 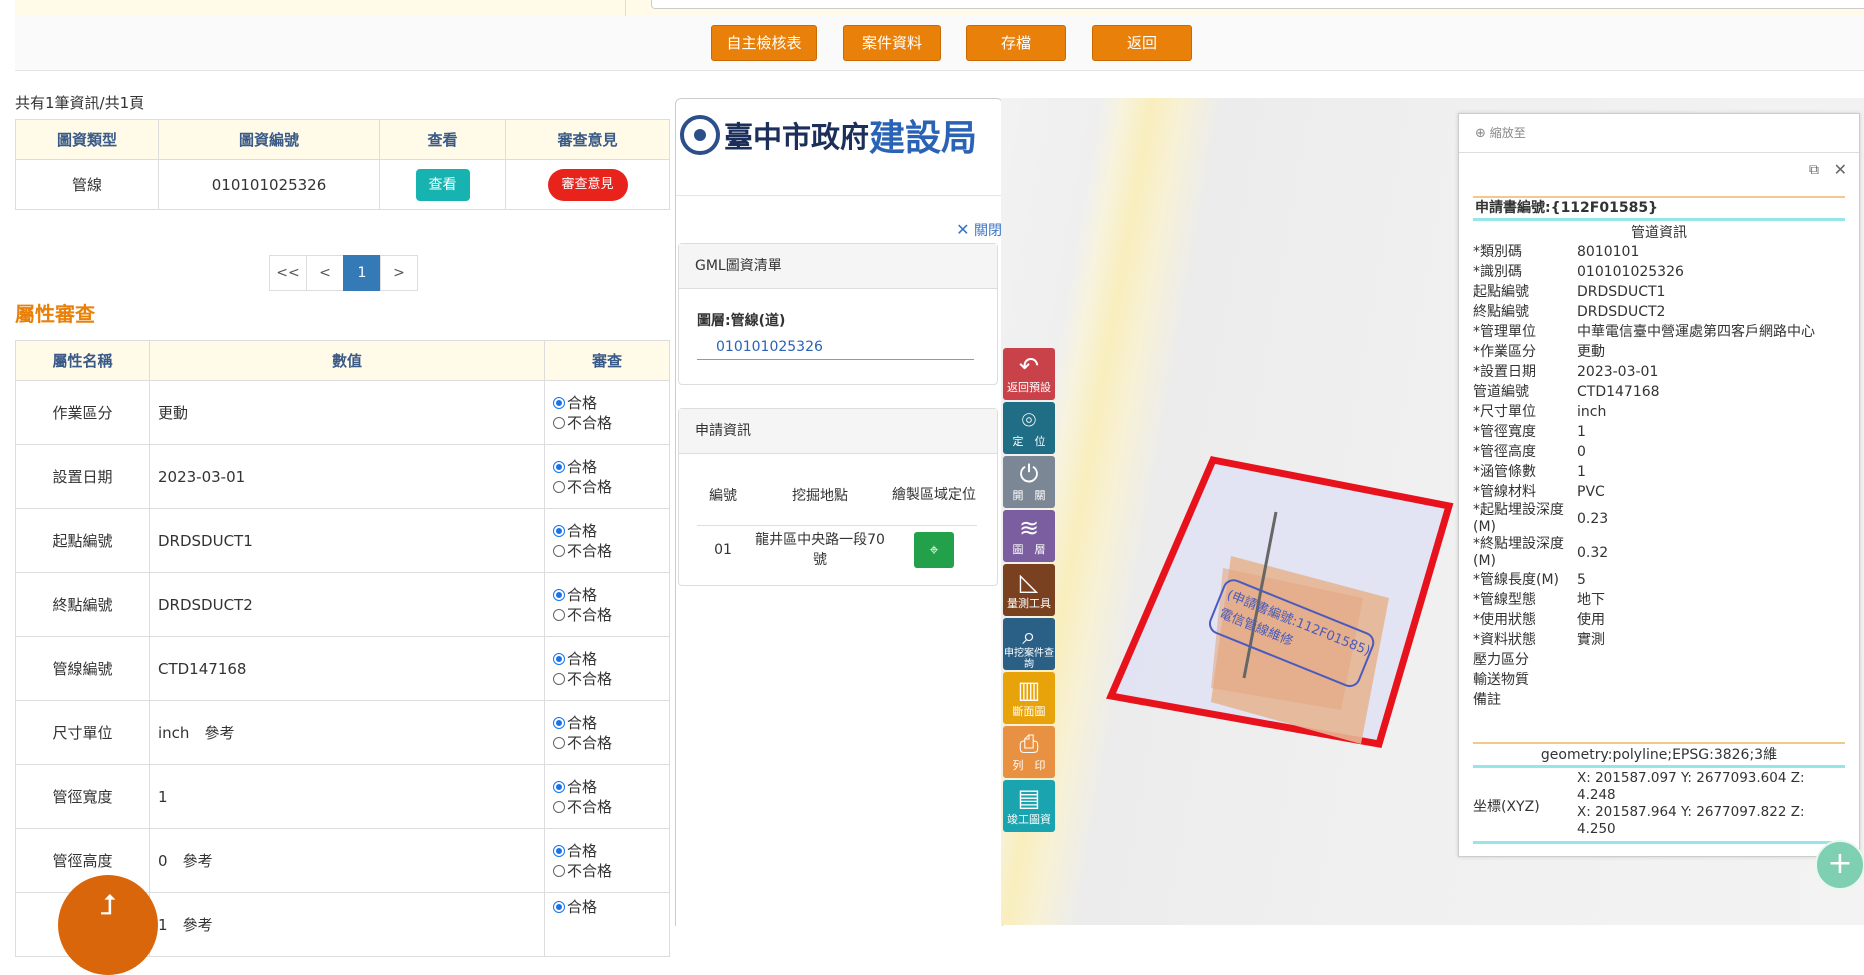 I want to click on info-value: 5, so click(x=1581, y=580).